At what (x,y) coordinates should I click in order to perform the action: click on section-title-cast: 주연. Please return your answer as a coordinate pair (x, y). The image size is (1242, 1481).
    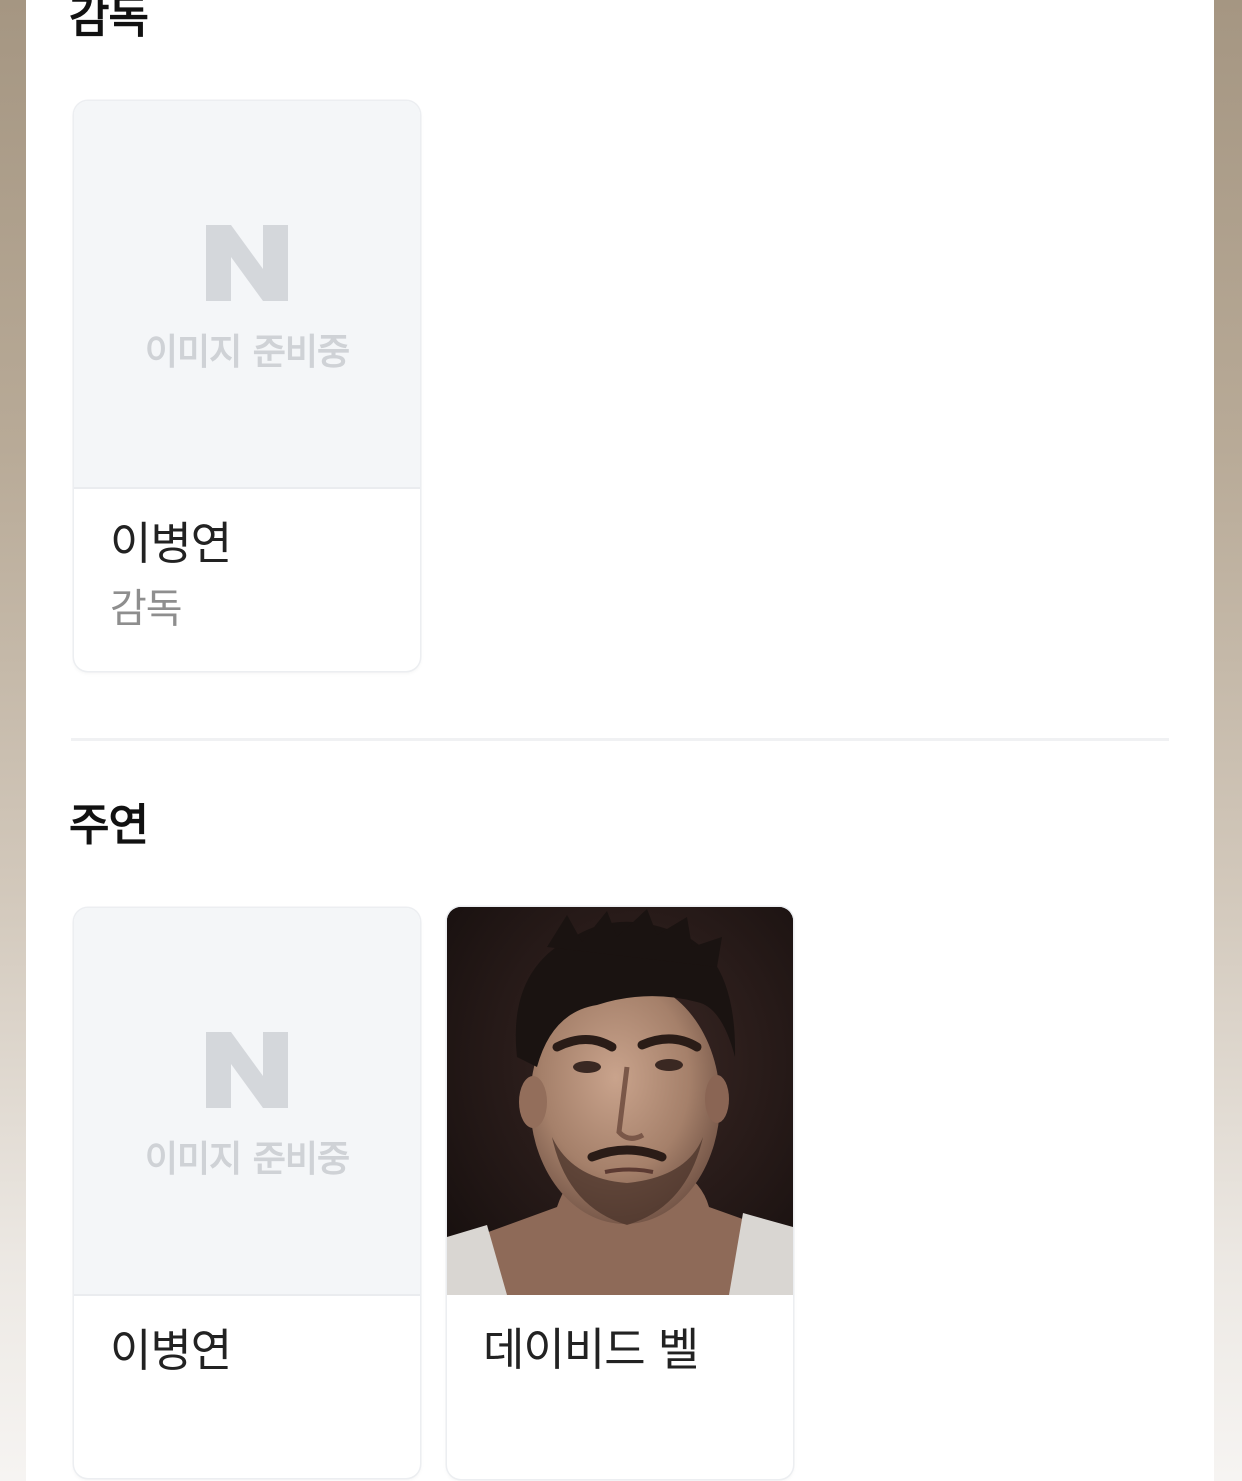
    Looking at the image, I should click on (109, 825).